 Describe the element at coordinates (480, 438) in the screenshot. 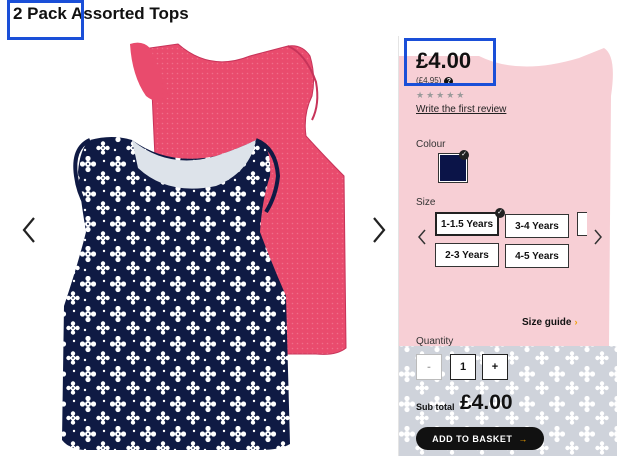

I see `add-to-basket-button: ADD TO BASKET →` at that location.